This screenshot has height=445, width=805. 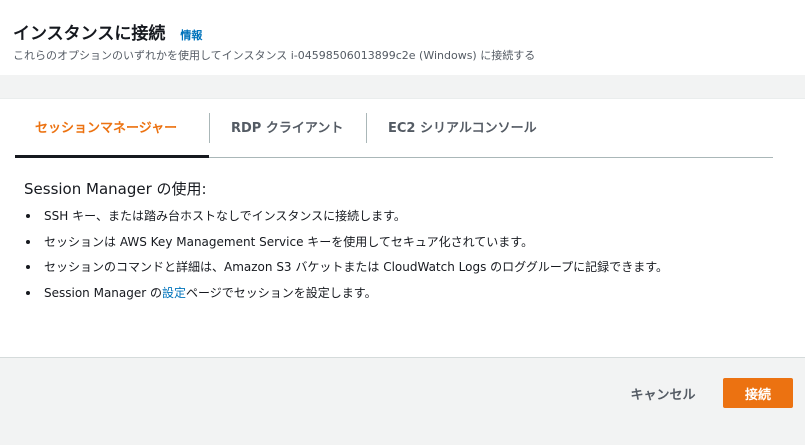 I want to click on title-row: インスタンスに接続 情報, so click(x=107, y=31).